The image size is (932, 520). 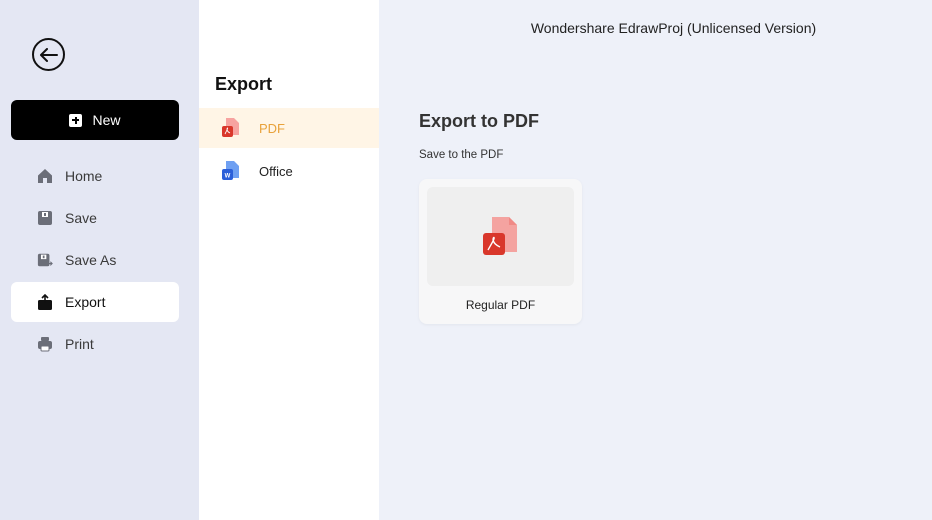 I want to click on new-button: New, so click(x=95, y=120).